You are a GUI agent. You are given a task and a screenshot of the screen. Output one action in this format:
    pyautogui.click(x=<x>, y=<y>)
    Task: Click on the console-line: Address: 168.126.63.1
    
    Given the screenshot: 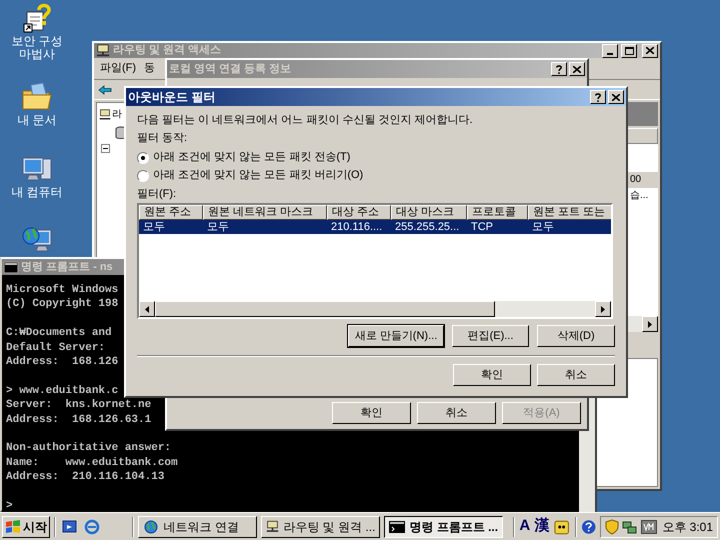 What is the action you would take?
    pyautogui.click(x=79, y=420)
    